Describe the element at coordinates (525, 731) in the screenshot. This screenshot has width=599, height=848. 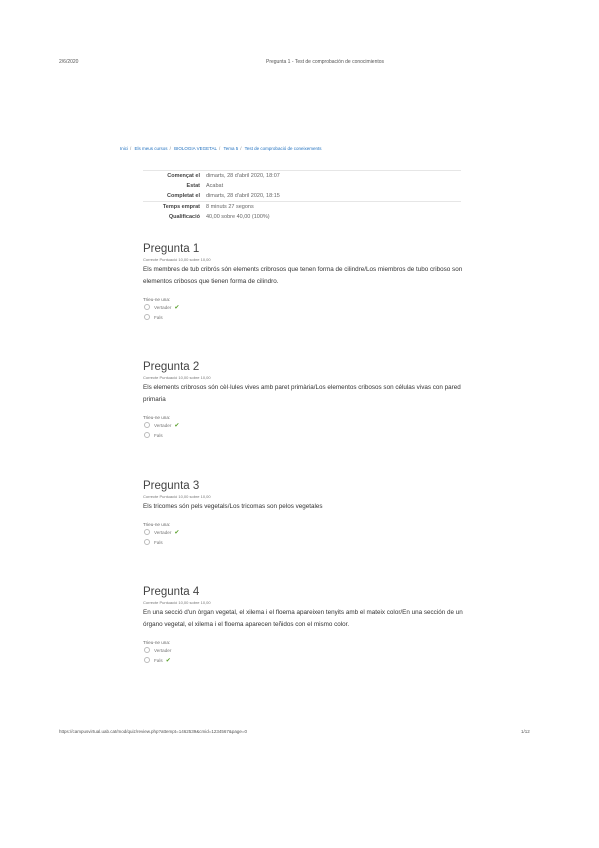
I see `page-number: 1/12` at that location.